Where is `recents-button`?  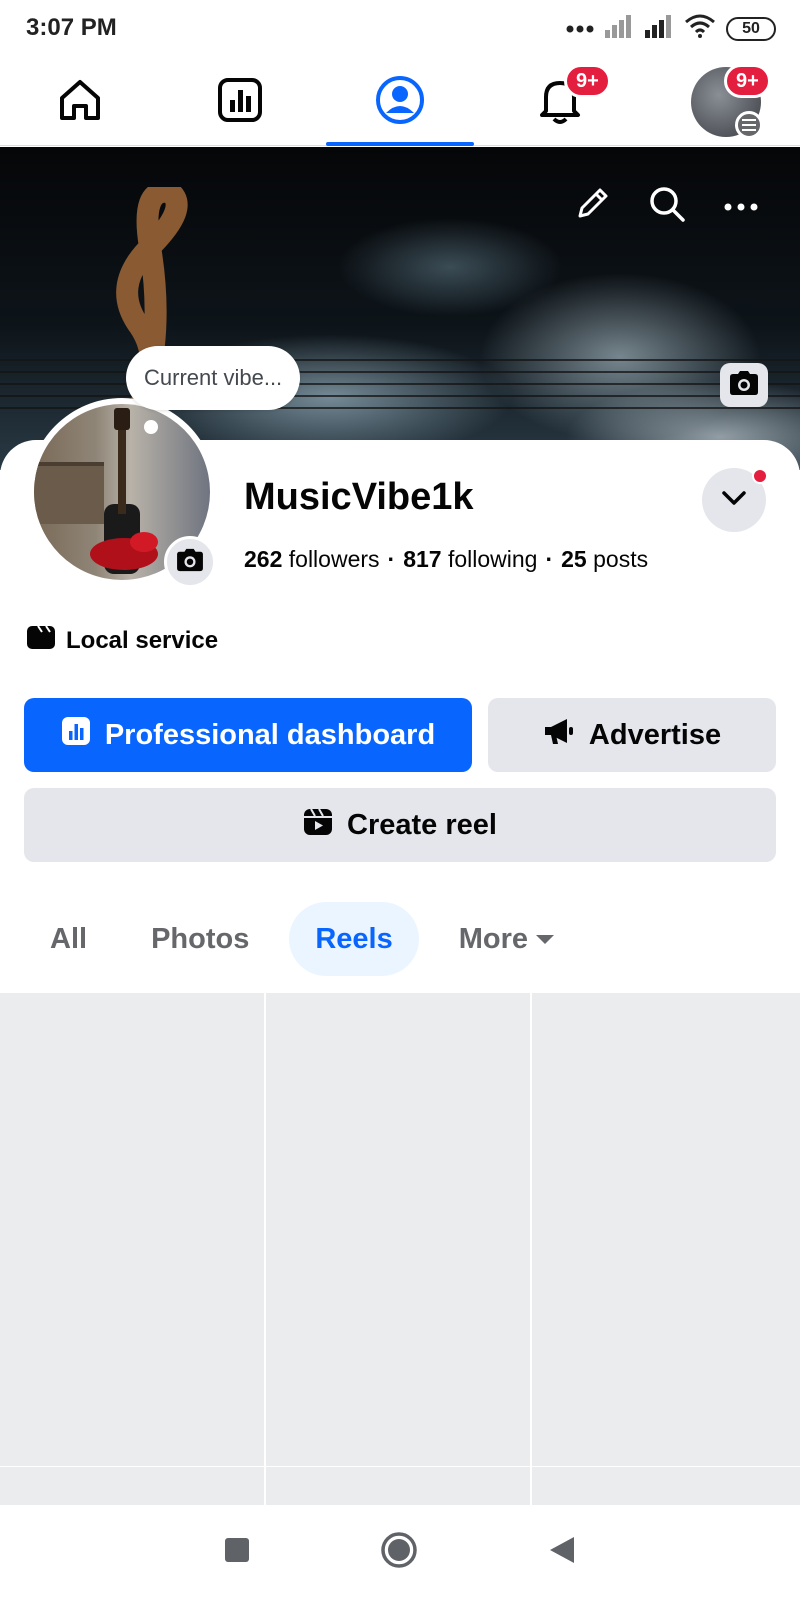
recents-button is located at coordinates (237, 1552).